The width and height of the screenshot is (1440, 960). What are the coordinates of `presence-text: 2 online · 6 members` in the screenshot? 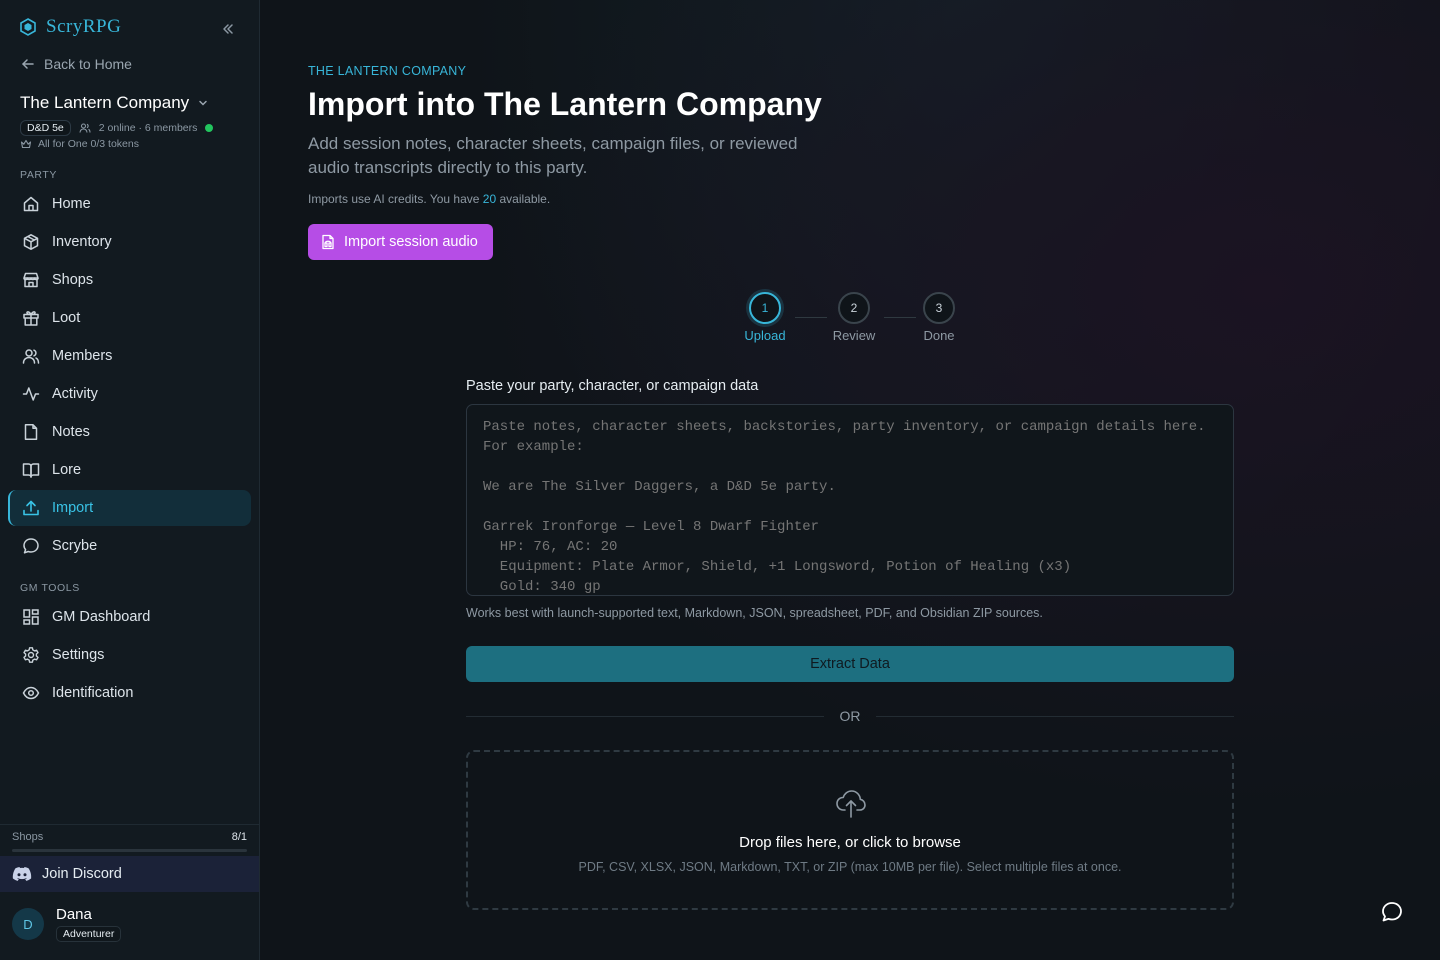 It's located at (148, 128).